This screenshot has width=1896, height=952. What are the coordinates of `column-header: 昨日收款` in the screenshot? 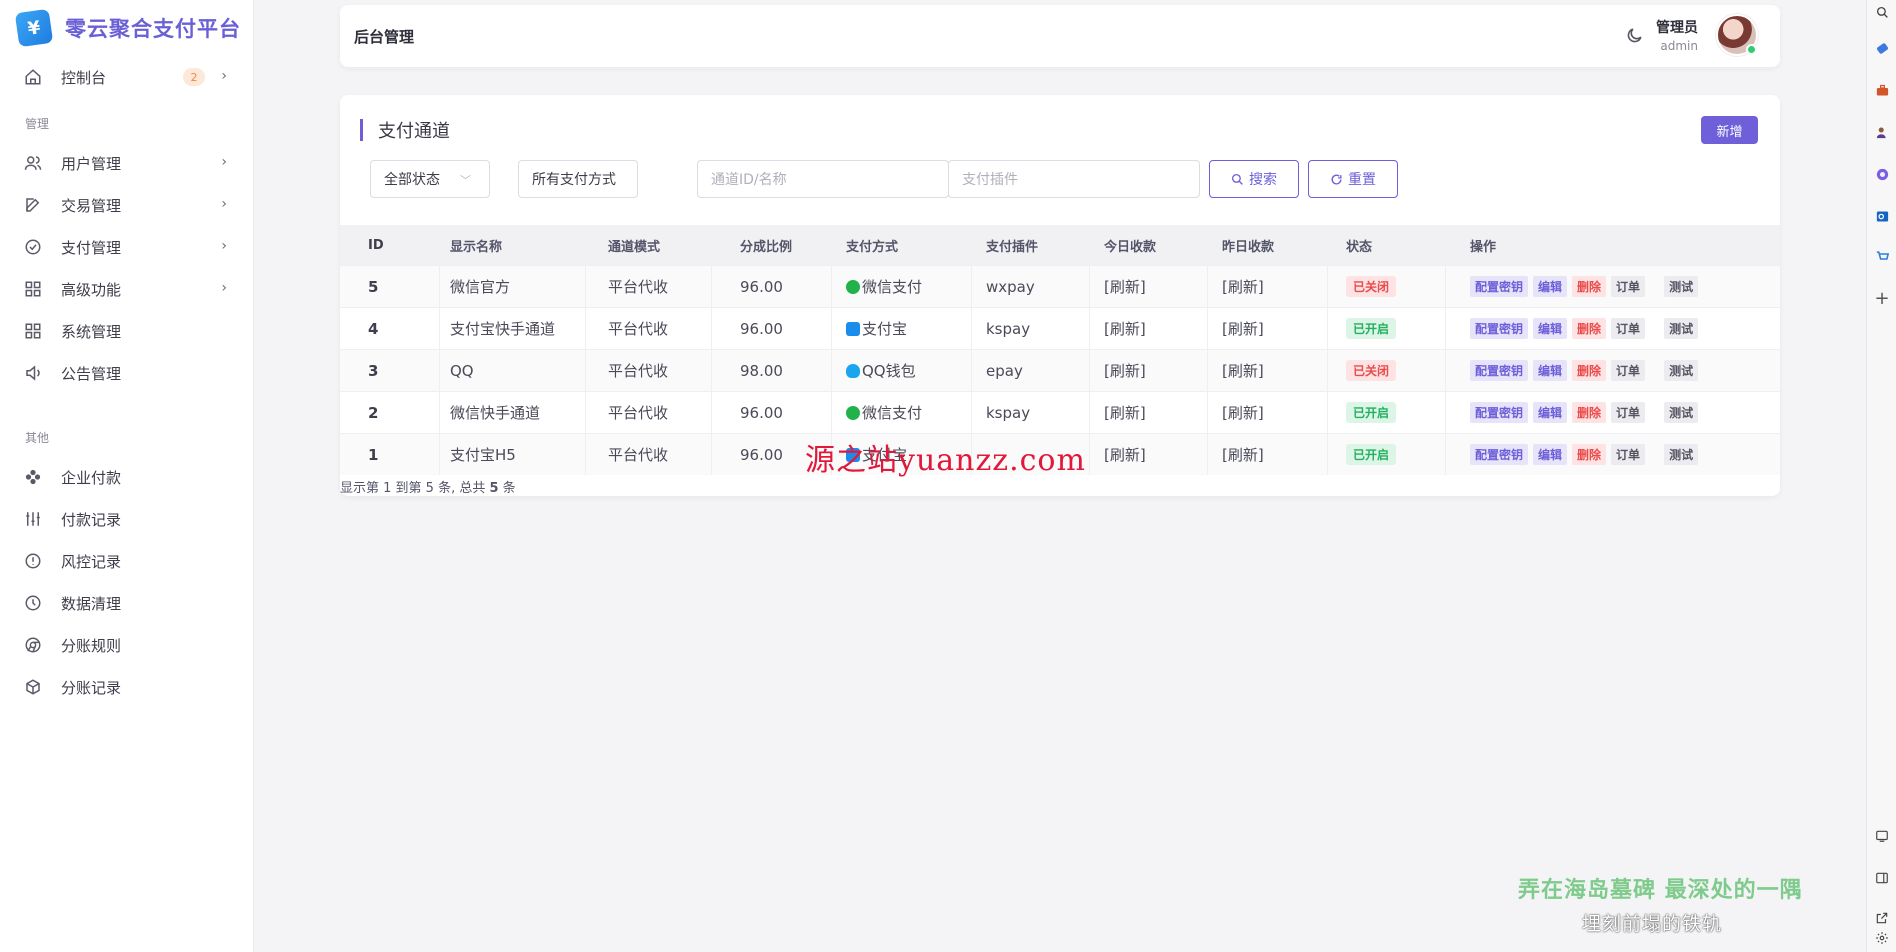 It's located at (1268, 245).